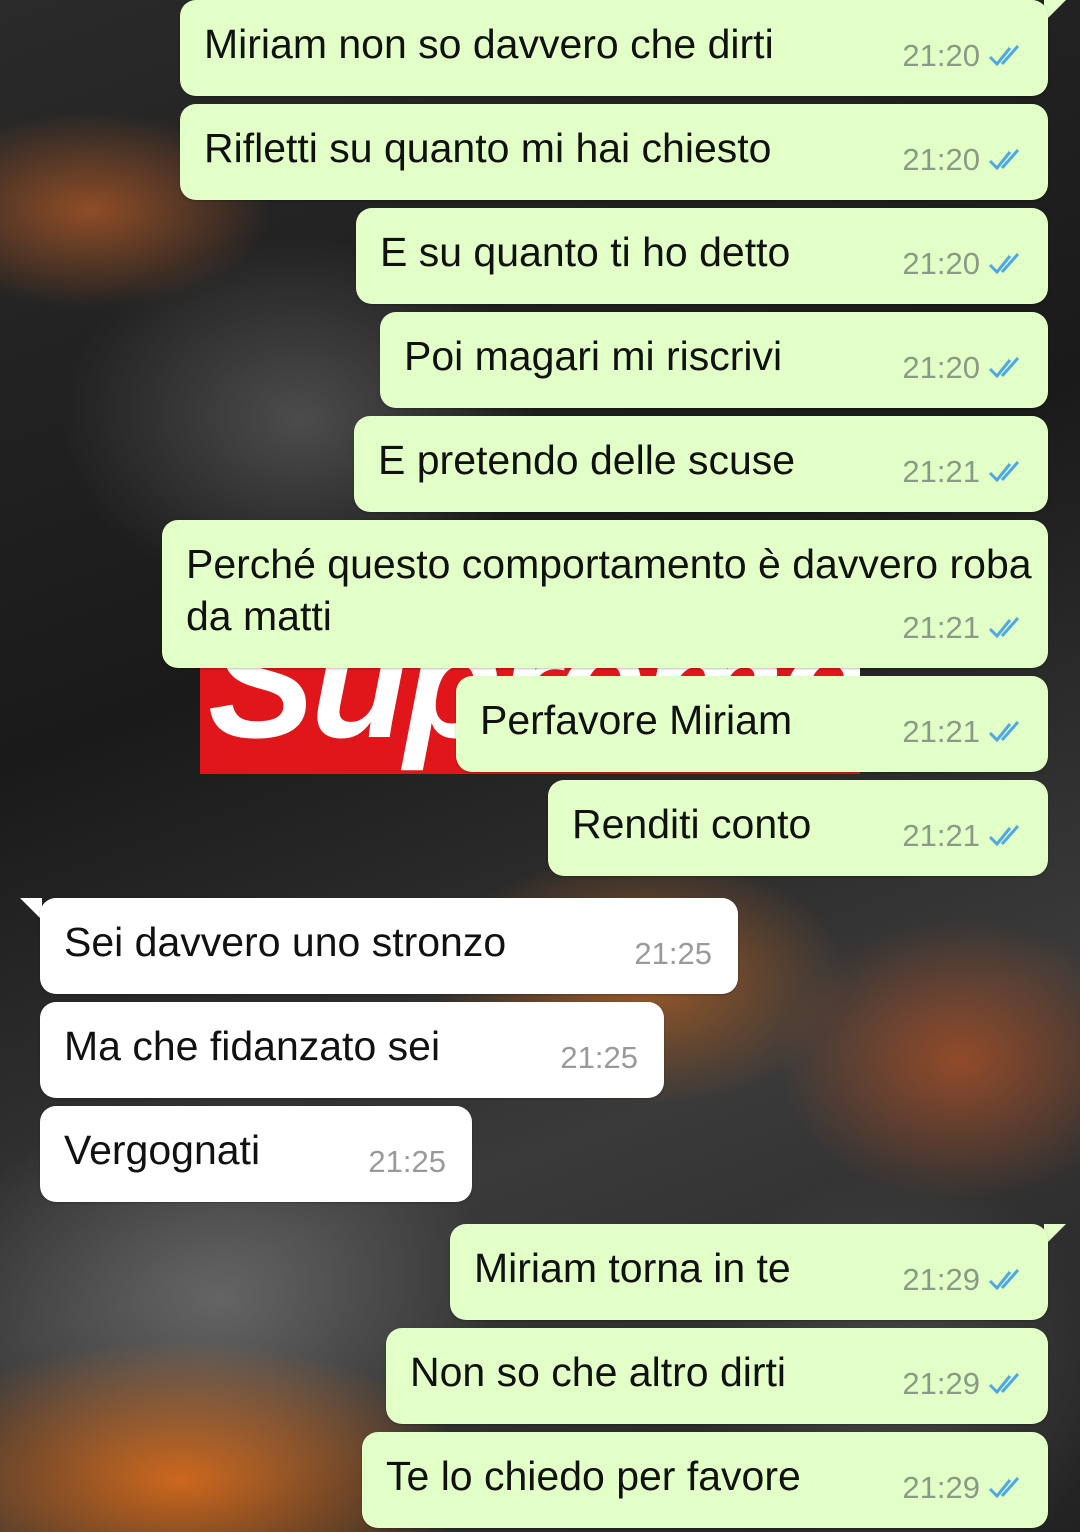 The height and width of the screenshot is (1532, 1080). Describe the element at coordinates (31, 909) in the screenshot. I see `bubble-tail` at that location.